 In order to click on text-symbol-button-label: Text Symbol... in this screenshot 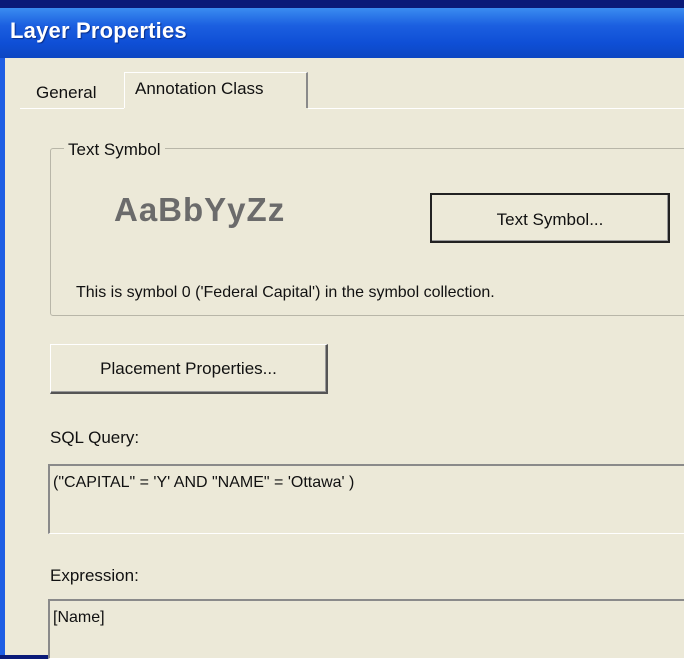, I will do `click(550, 219)`.